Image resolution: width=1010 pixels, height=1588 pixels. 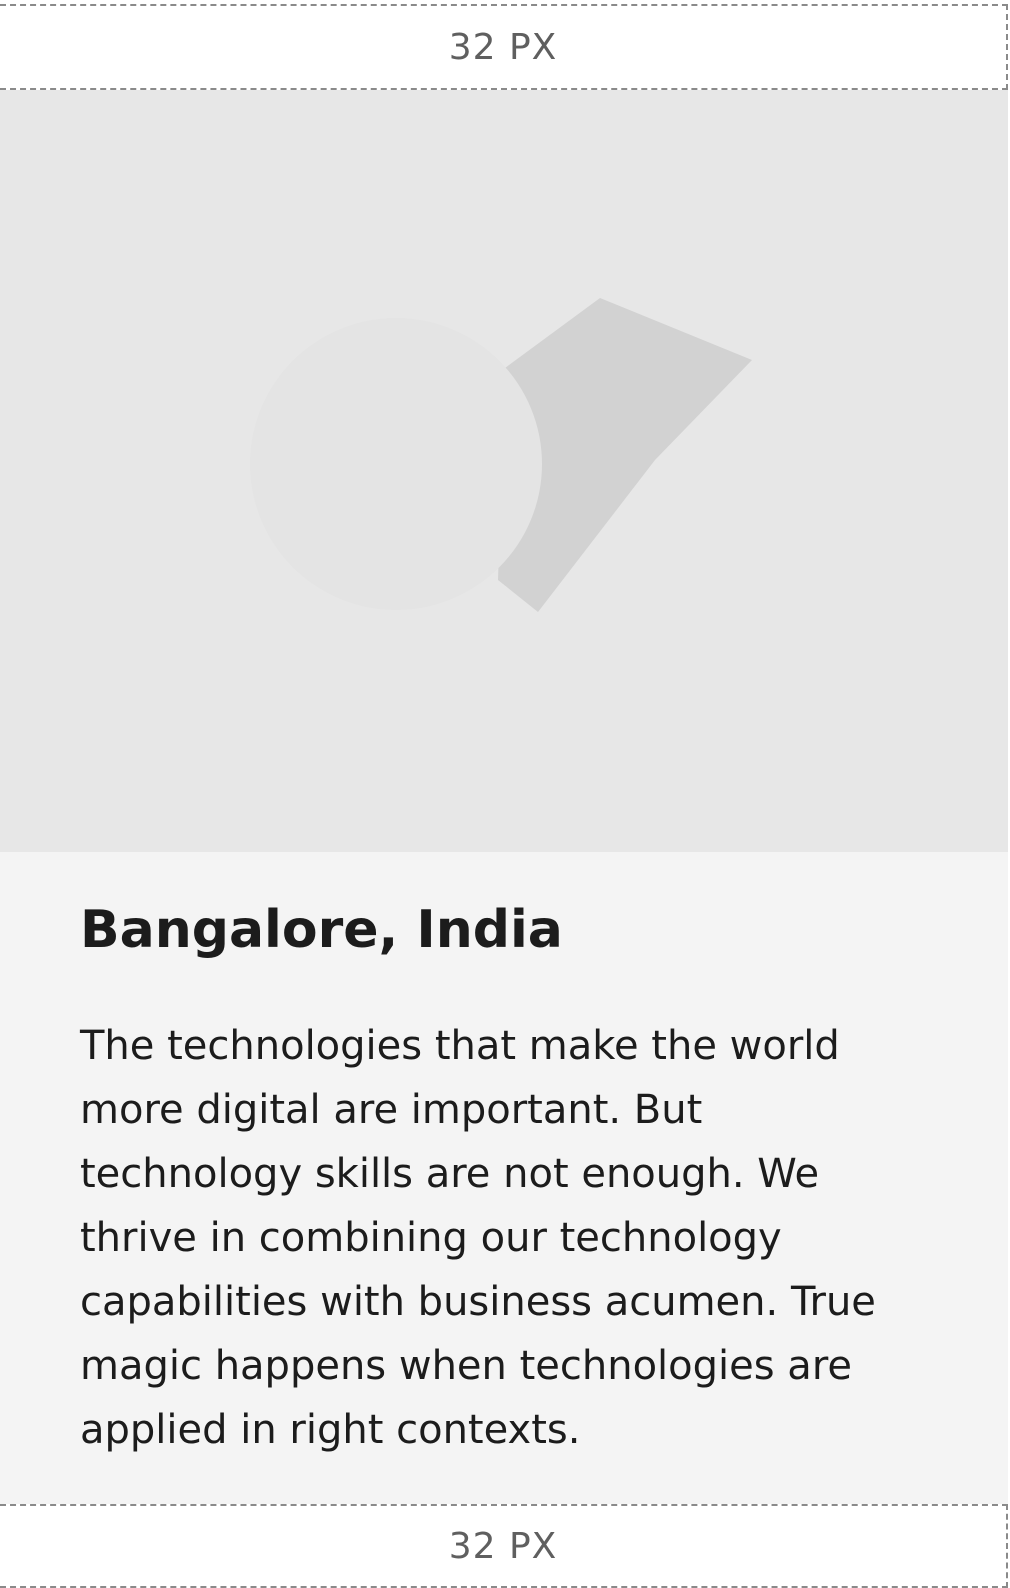 What do you see at coordinates (501, 455) in the screenshot?
I see `image-placeholder-icon` at bounding box center [501, 455].